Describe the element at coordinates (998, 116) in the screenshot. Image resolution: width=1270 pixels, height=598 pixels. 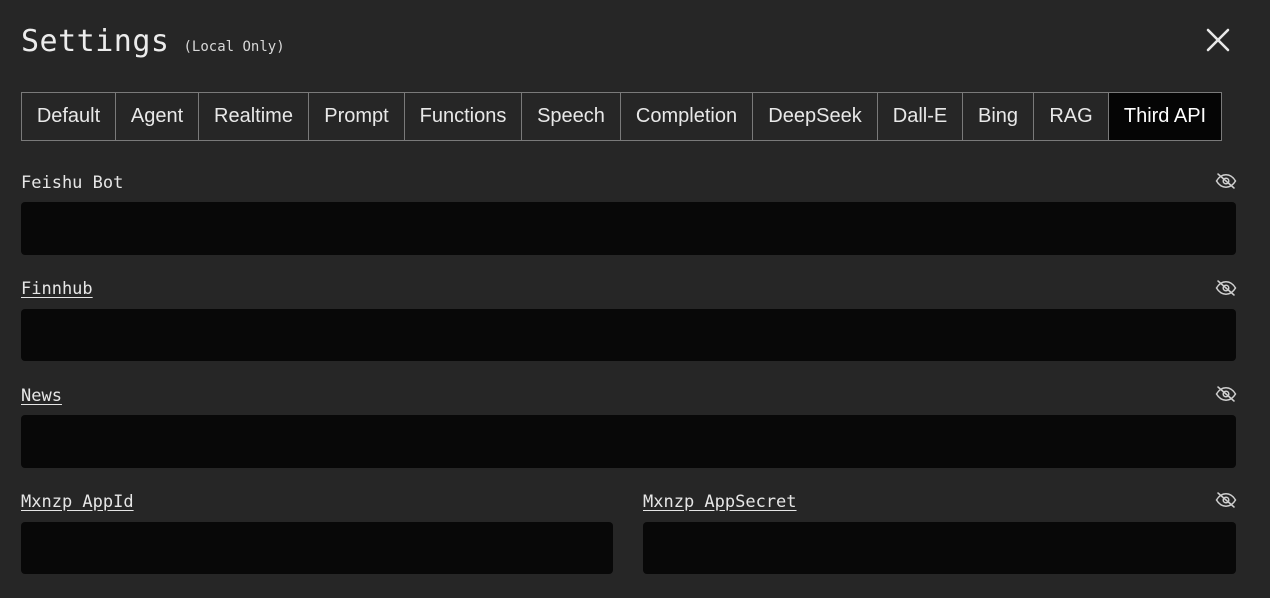
I see `tab-bing: Bing` at that location.